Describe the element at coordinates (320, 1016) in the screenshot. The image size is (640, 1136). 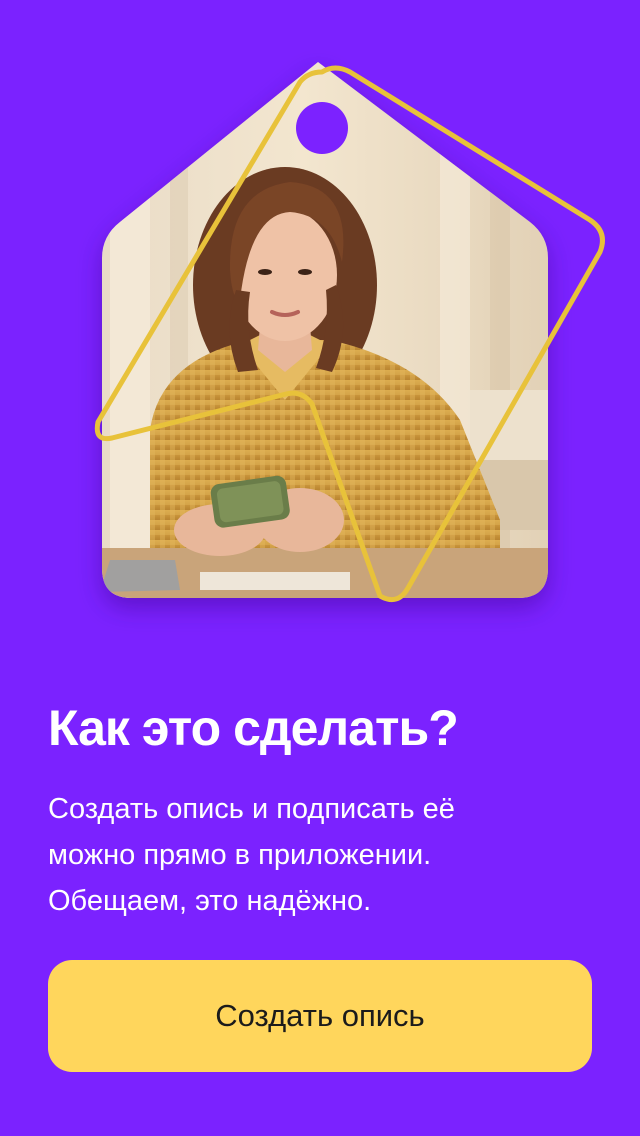
I see `create-inventory-button: Создать опись` at that location.